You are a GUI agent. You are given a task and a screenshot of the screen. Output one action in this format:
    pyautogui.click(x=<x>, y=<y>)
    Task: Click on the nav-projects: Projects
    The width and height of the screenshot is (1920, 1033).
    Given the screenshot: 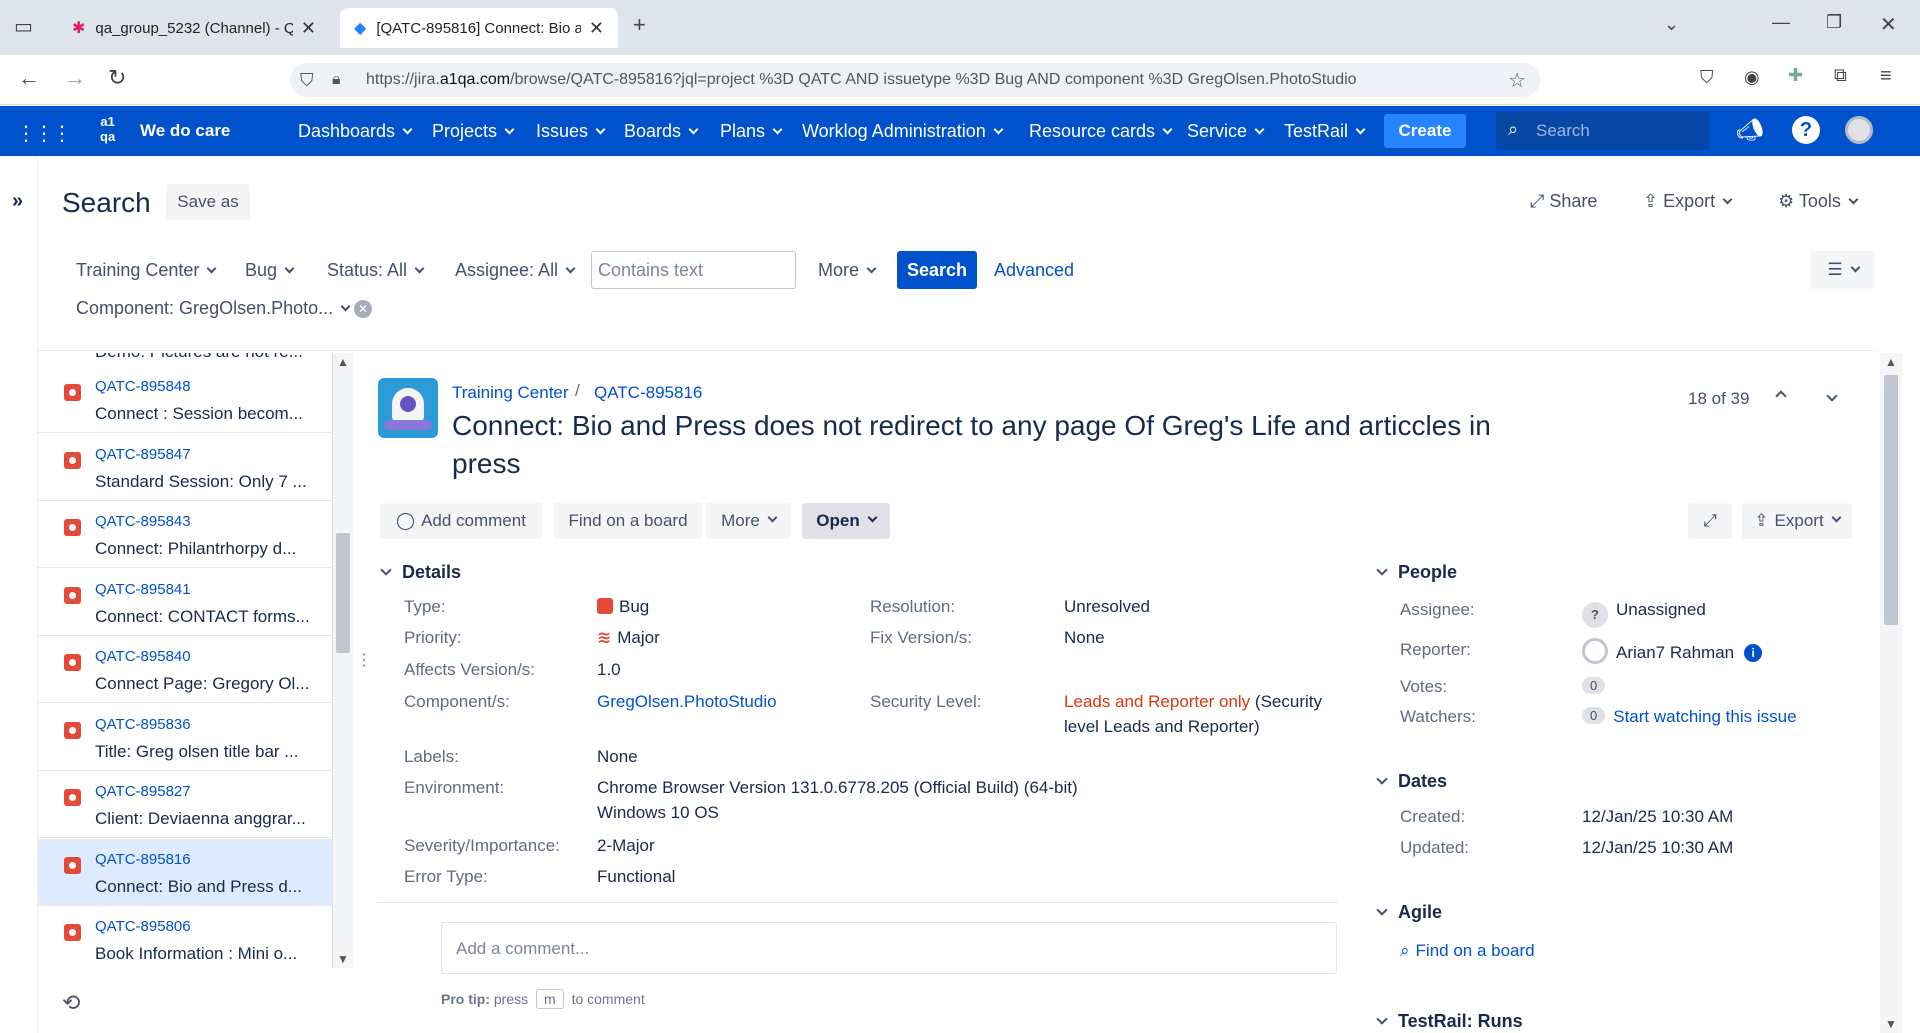 What is the action you would take?
    pyautogui.click(x=473, y=131)
    